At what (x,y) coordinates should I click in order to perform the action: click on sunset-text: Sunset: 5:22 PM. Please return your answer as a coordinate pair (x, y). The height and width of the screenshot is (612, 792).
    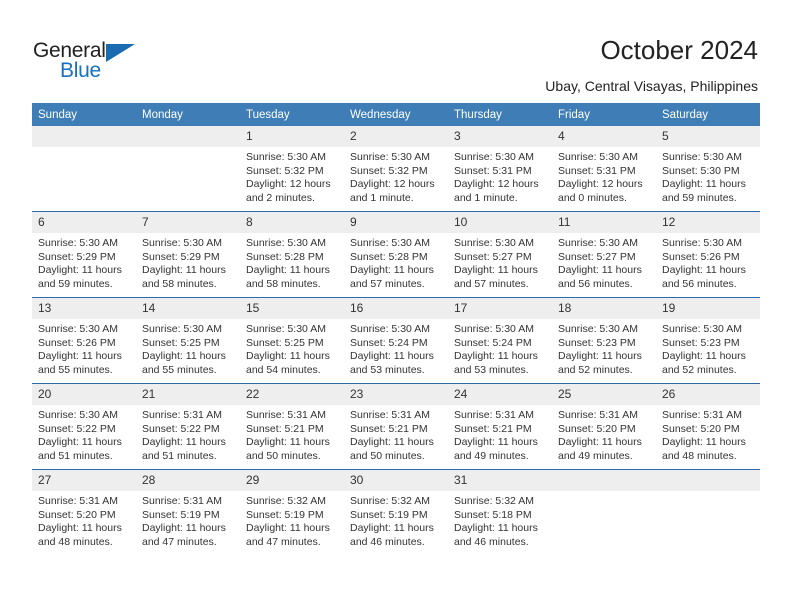
    Looking at the image, I should click on (181, 428).